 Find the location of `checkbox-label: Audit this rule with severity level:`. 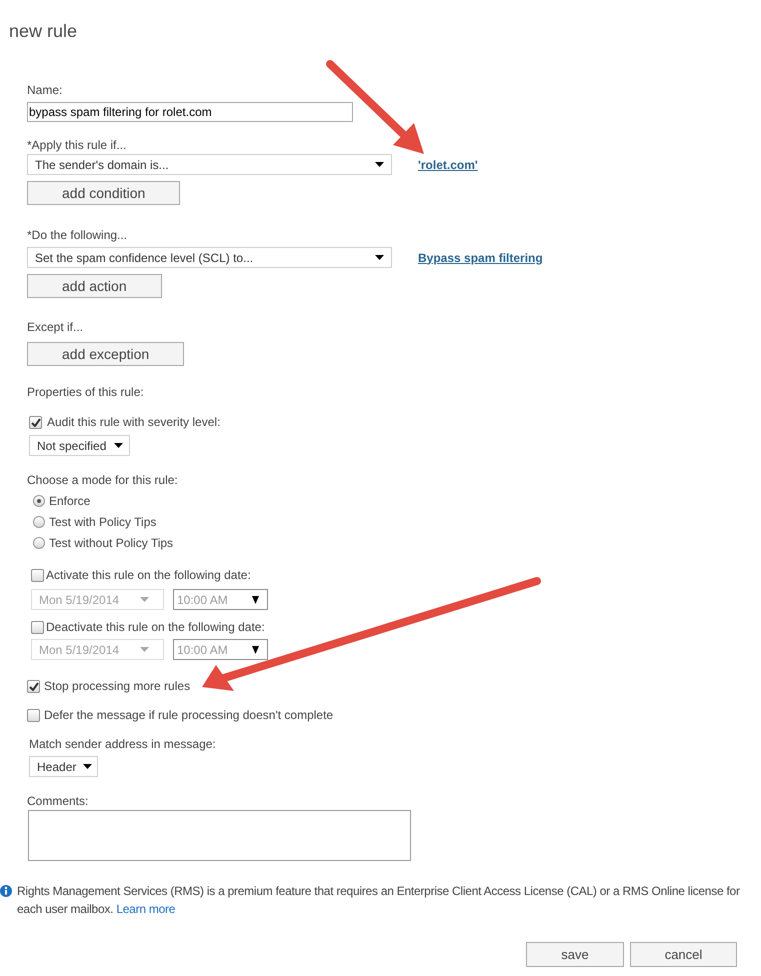

checkbox-label: Audit this rule with severity level: is located at coordinates (133, 422).